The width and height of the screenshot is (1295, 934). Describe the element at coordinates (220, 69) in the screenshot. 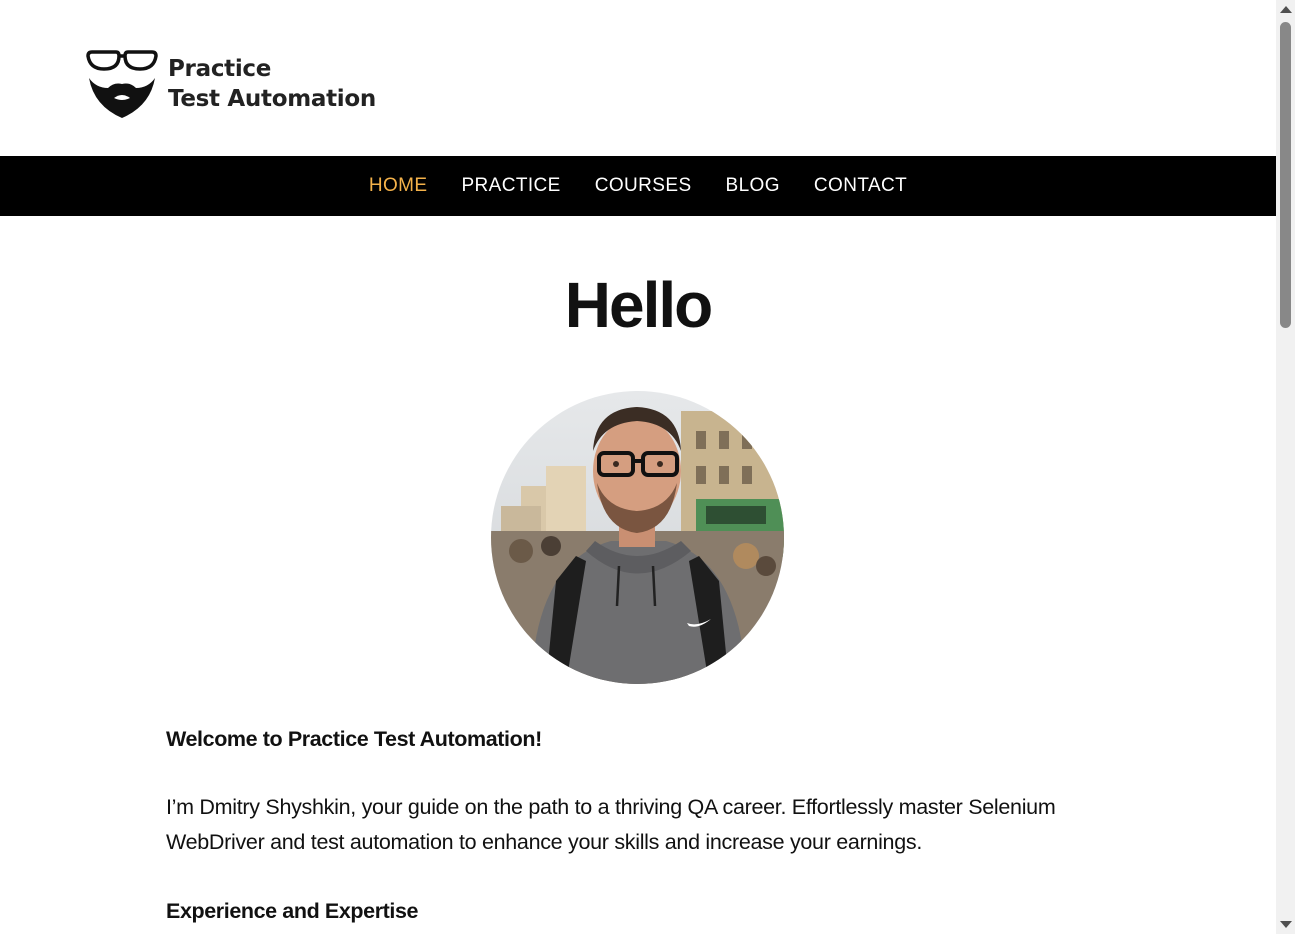

I see `logo-line-1: Practice` at that location.